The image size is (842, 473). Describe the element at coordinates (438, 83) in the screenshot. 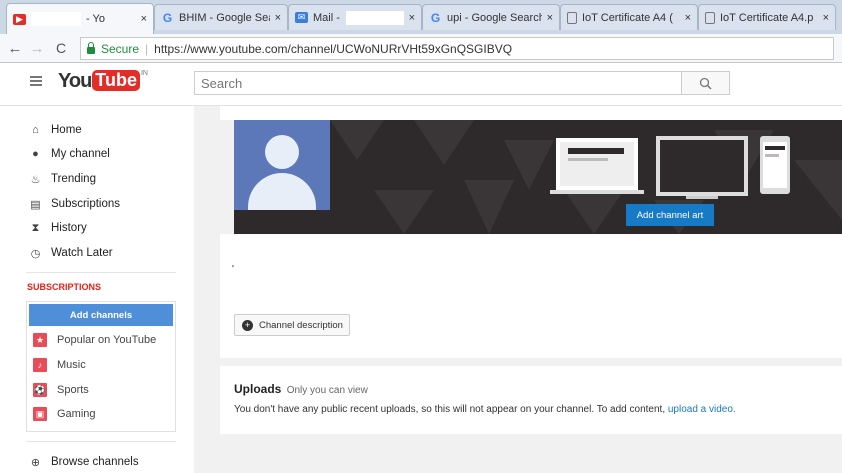

I see `search-input` at that location.